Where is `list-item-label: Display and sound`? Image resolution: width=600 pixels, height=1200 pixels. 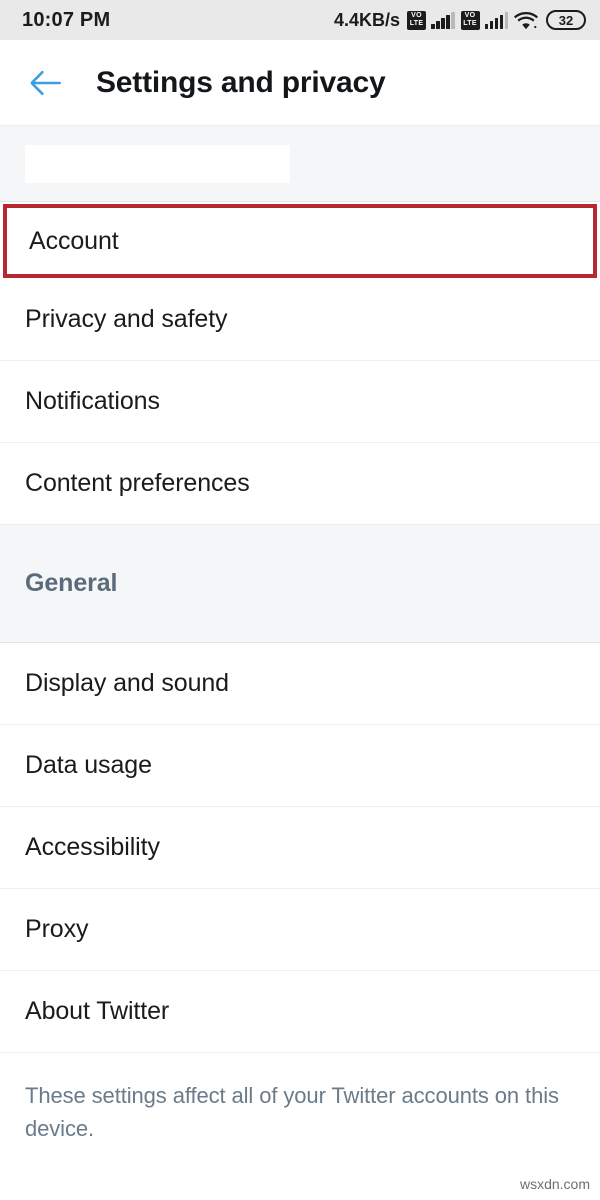 list-item-label: Display and sound is located at coordinates (127, 683).